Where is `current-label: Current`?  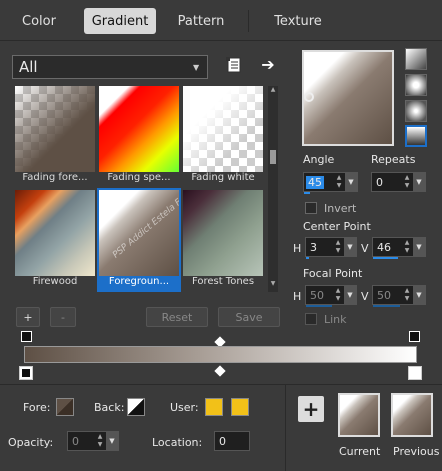
current-label: Current is located at coordinates (360, 451).